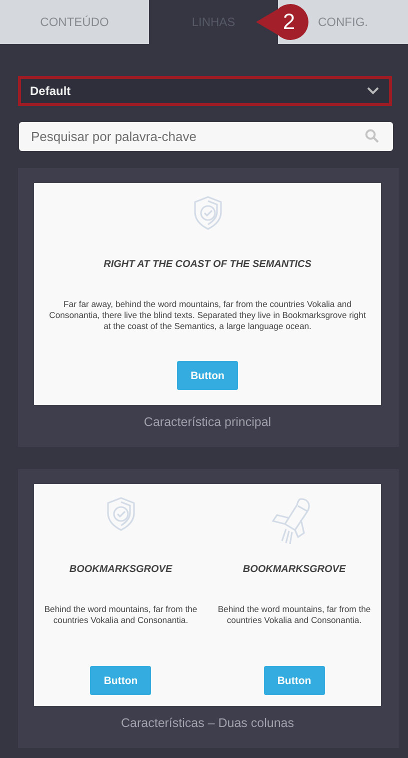  What do you see at coordinates (207, 316) in the screenshot?
I see `column-text: Far far away, behind the word mountains, far from the countries Vokalia and Consonantia, there live the blind texts. Separated they live in Bookmarksgrove right at the coast of the Semantics, a large language ocean.` at bounding box center [207, 316].